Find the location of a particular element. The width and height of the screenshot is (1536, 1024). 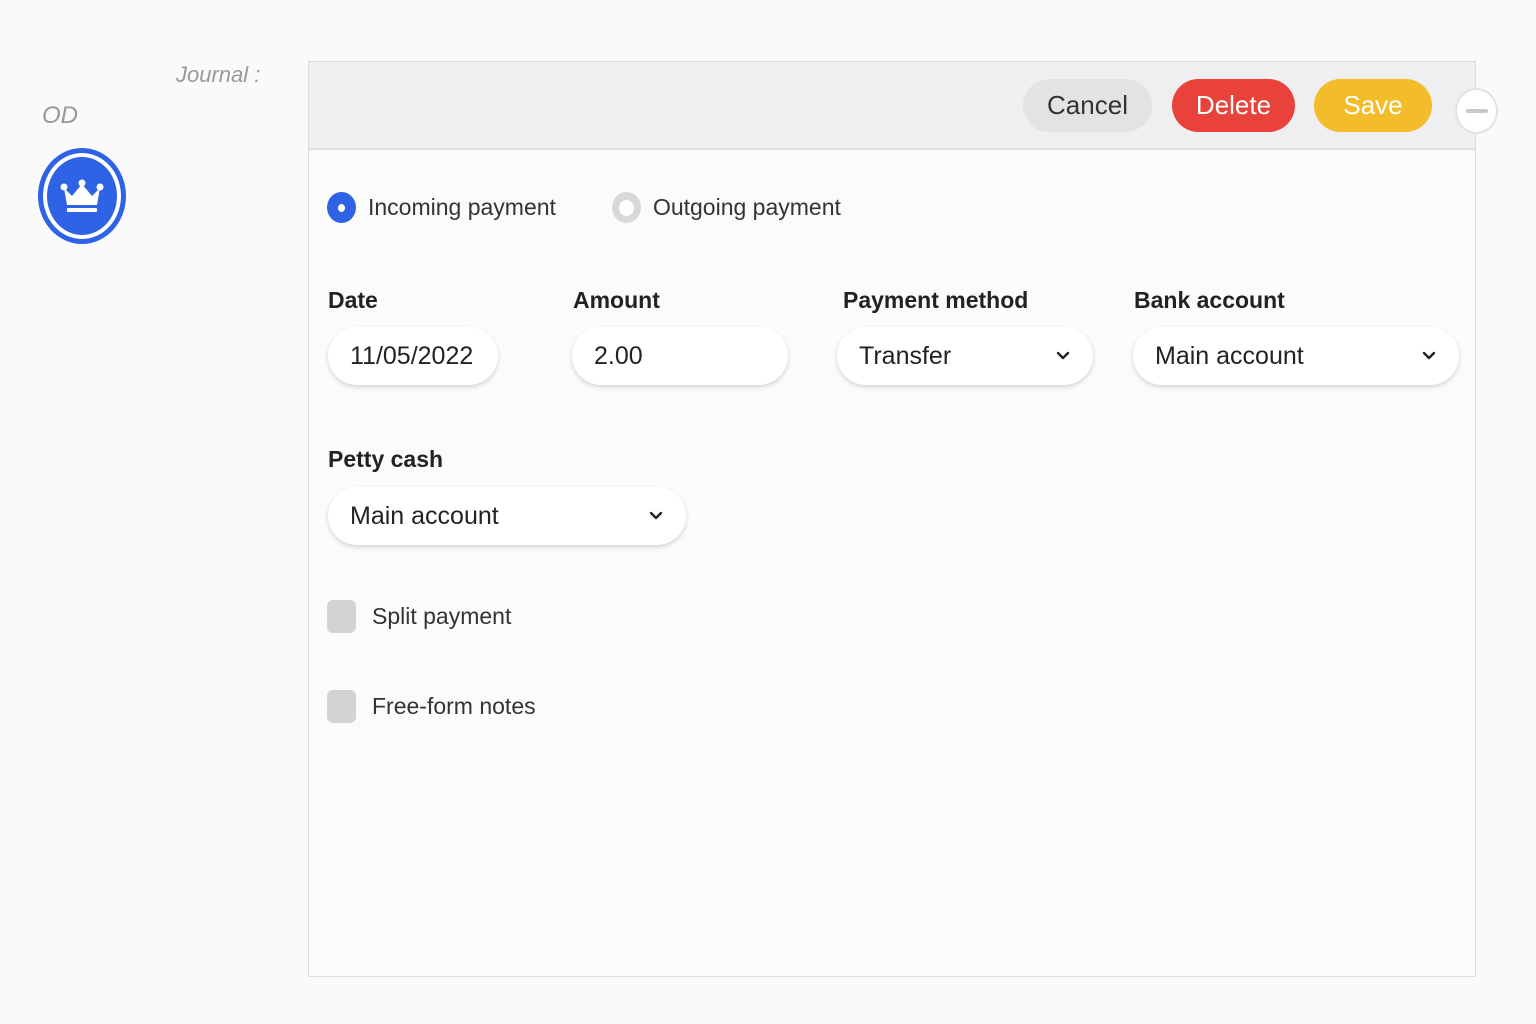

free-form-notes-label: Free-form notes is located at coordinates (454, 706).